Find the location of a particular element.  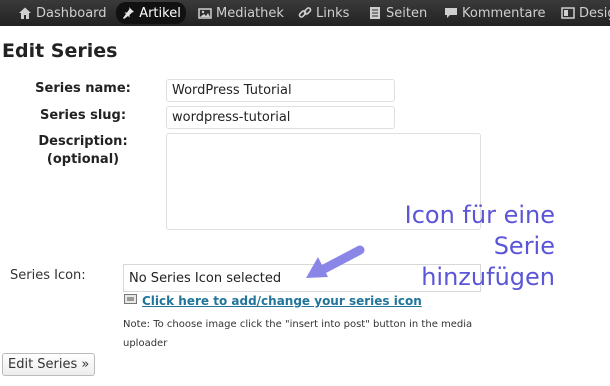

design-icon is located at coordinates (568, 13).